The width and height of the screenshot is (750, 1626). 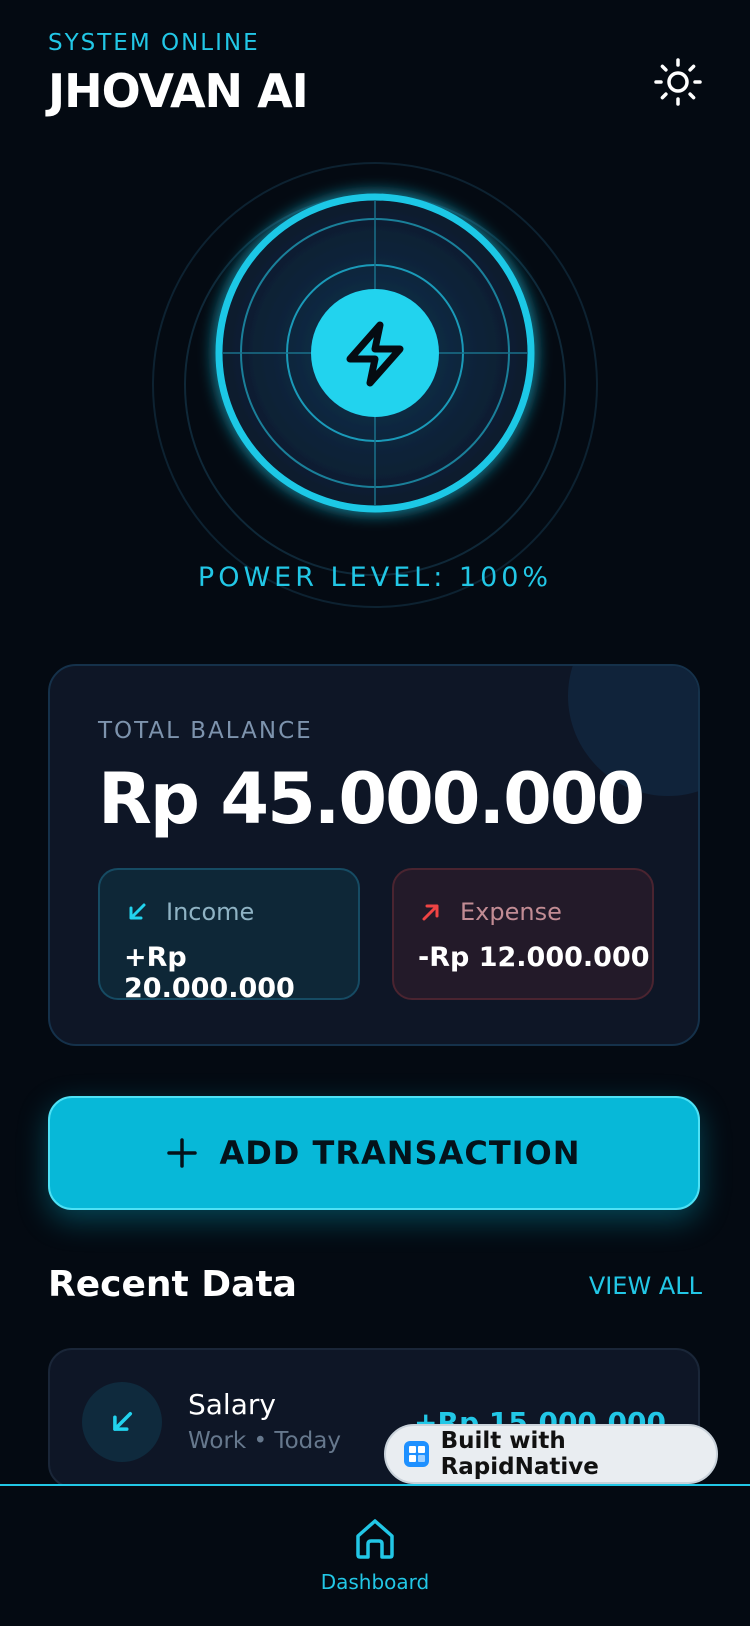 What do you see at coordinates (182, 1153) in the screenshot?
I see `plus-icon` at bounding box center [182, 1153].